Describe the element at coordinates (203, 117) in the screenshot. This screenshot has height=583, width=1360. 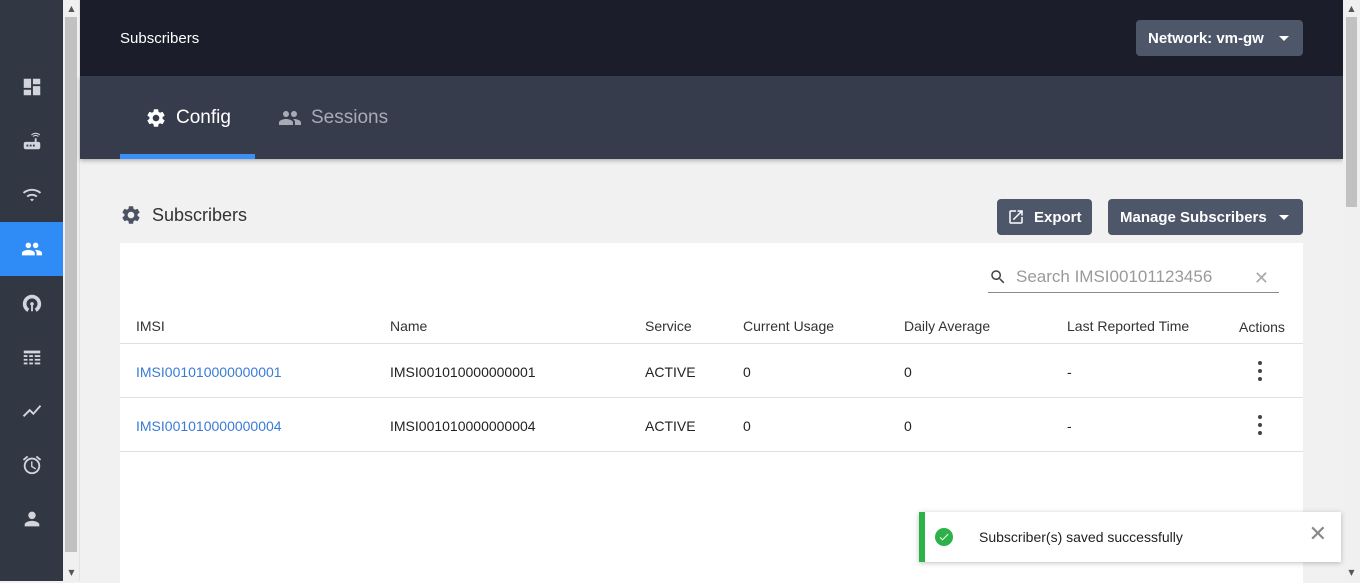
I see `tab-config-label: Config` at that location.